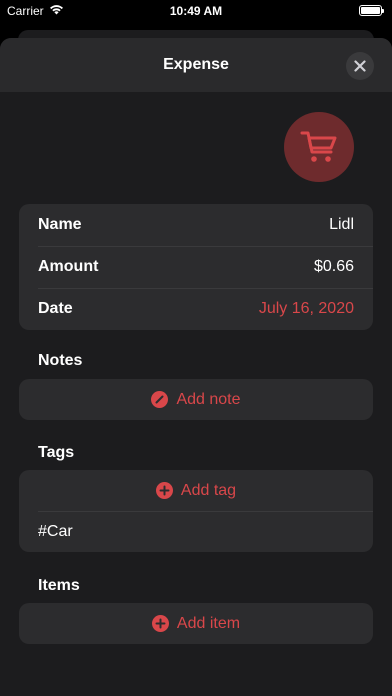  I want to click on tags-header: Tags, so click(56, 452).